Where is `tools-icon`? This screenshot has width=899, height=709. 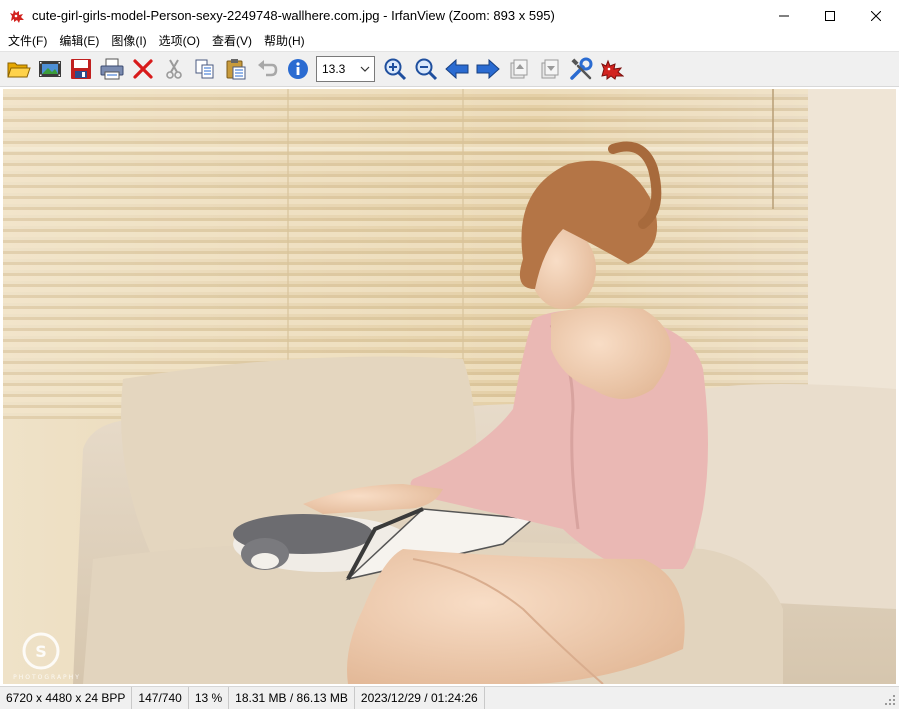
tools-icon is located at coordinates (580, 68).